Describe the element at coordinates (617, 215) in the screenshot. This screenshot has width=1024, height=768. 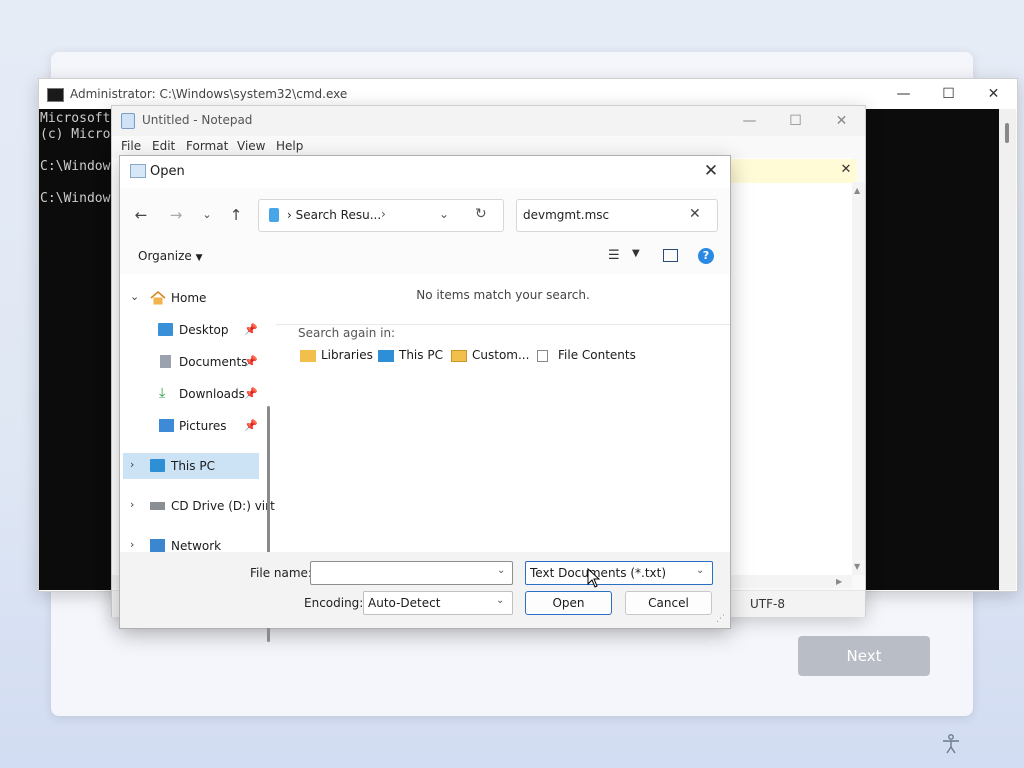
I see `search-input: devmgmt.msc ✕` at that location.